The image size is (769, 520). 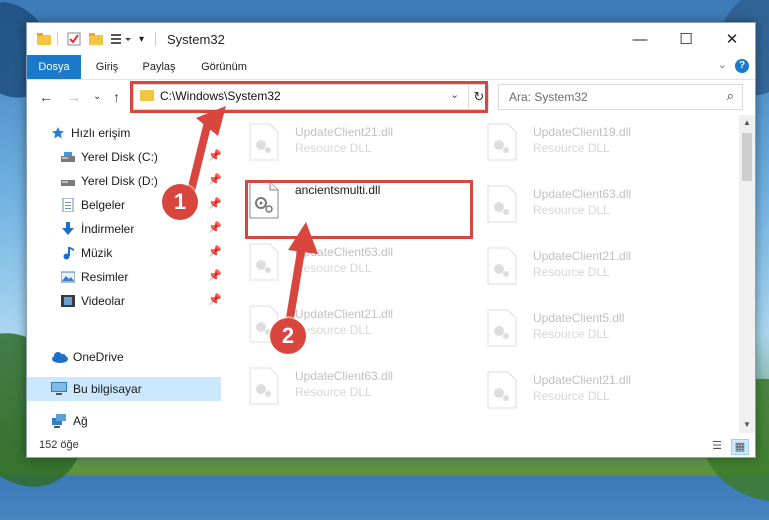 I want to click on step-1-badge: 1, so click(x=180, y=202).